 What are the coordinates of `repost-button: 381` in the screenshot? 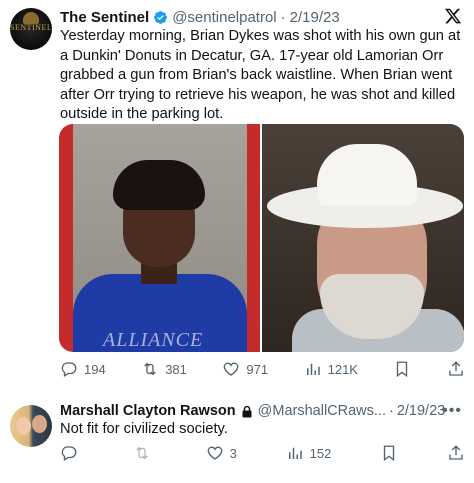 It's located at (164, 369).